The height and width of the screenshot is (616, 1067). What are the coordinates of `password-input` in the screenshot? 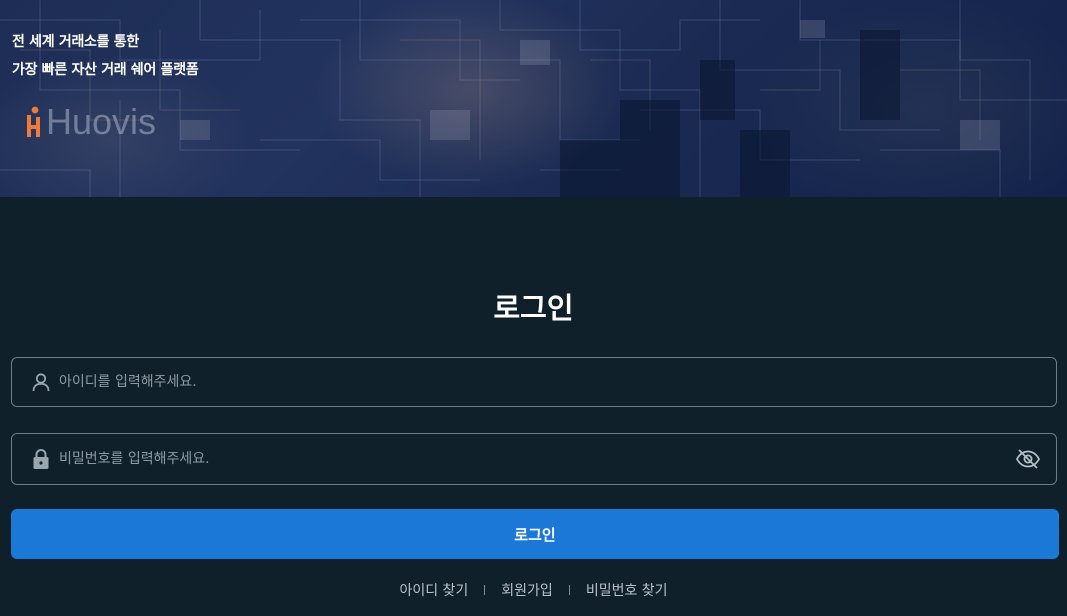 It's located at (529, 459).